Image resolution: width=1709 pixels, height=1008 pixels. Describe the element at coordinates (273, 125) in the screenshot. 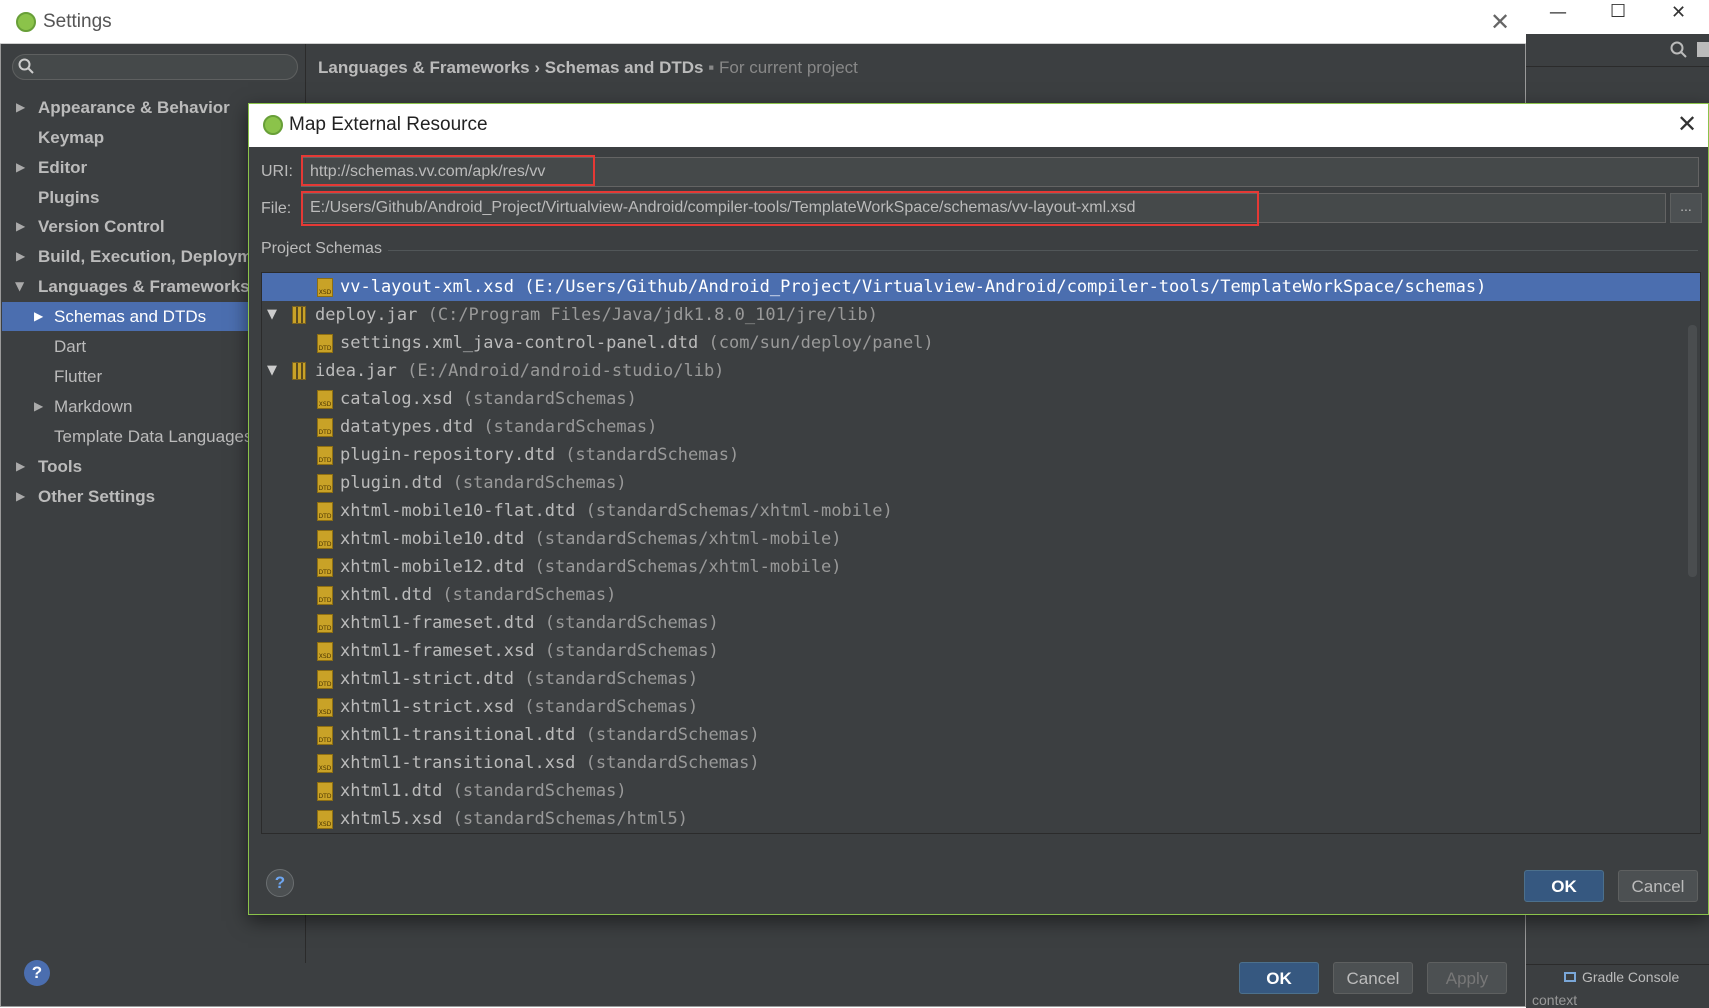

I see `android-studio-icon` at that location.